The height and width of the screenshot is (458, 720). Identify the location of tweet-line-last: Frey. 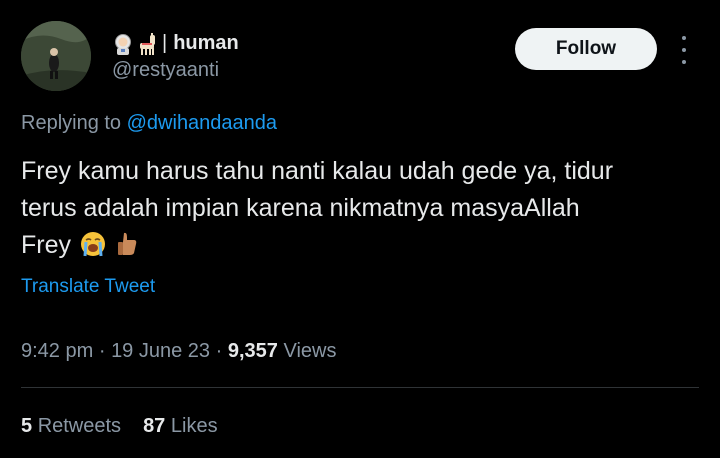
(356, 245).